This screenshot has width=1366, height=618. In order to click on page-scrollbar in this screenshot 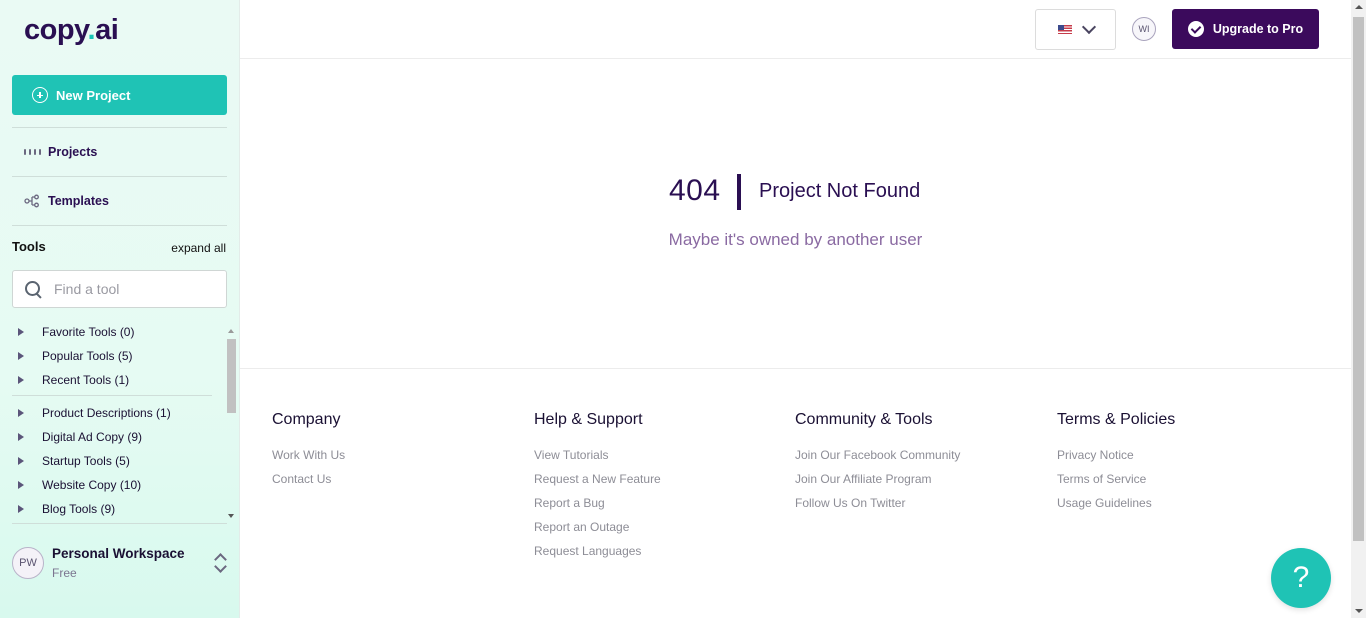, I will do `click(1358, 309)`.